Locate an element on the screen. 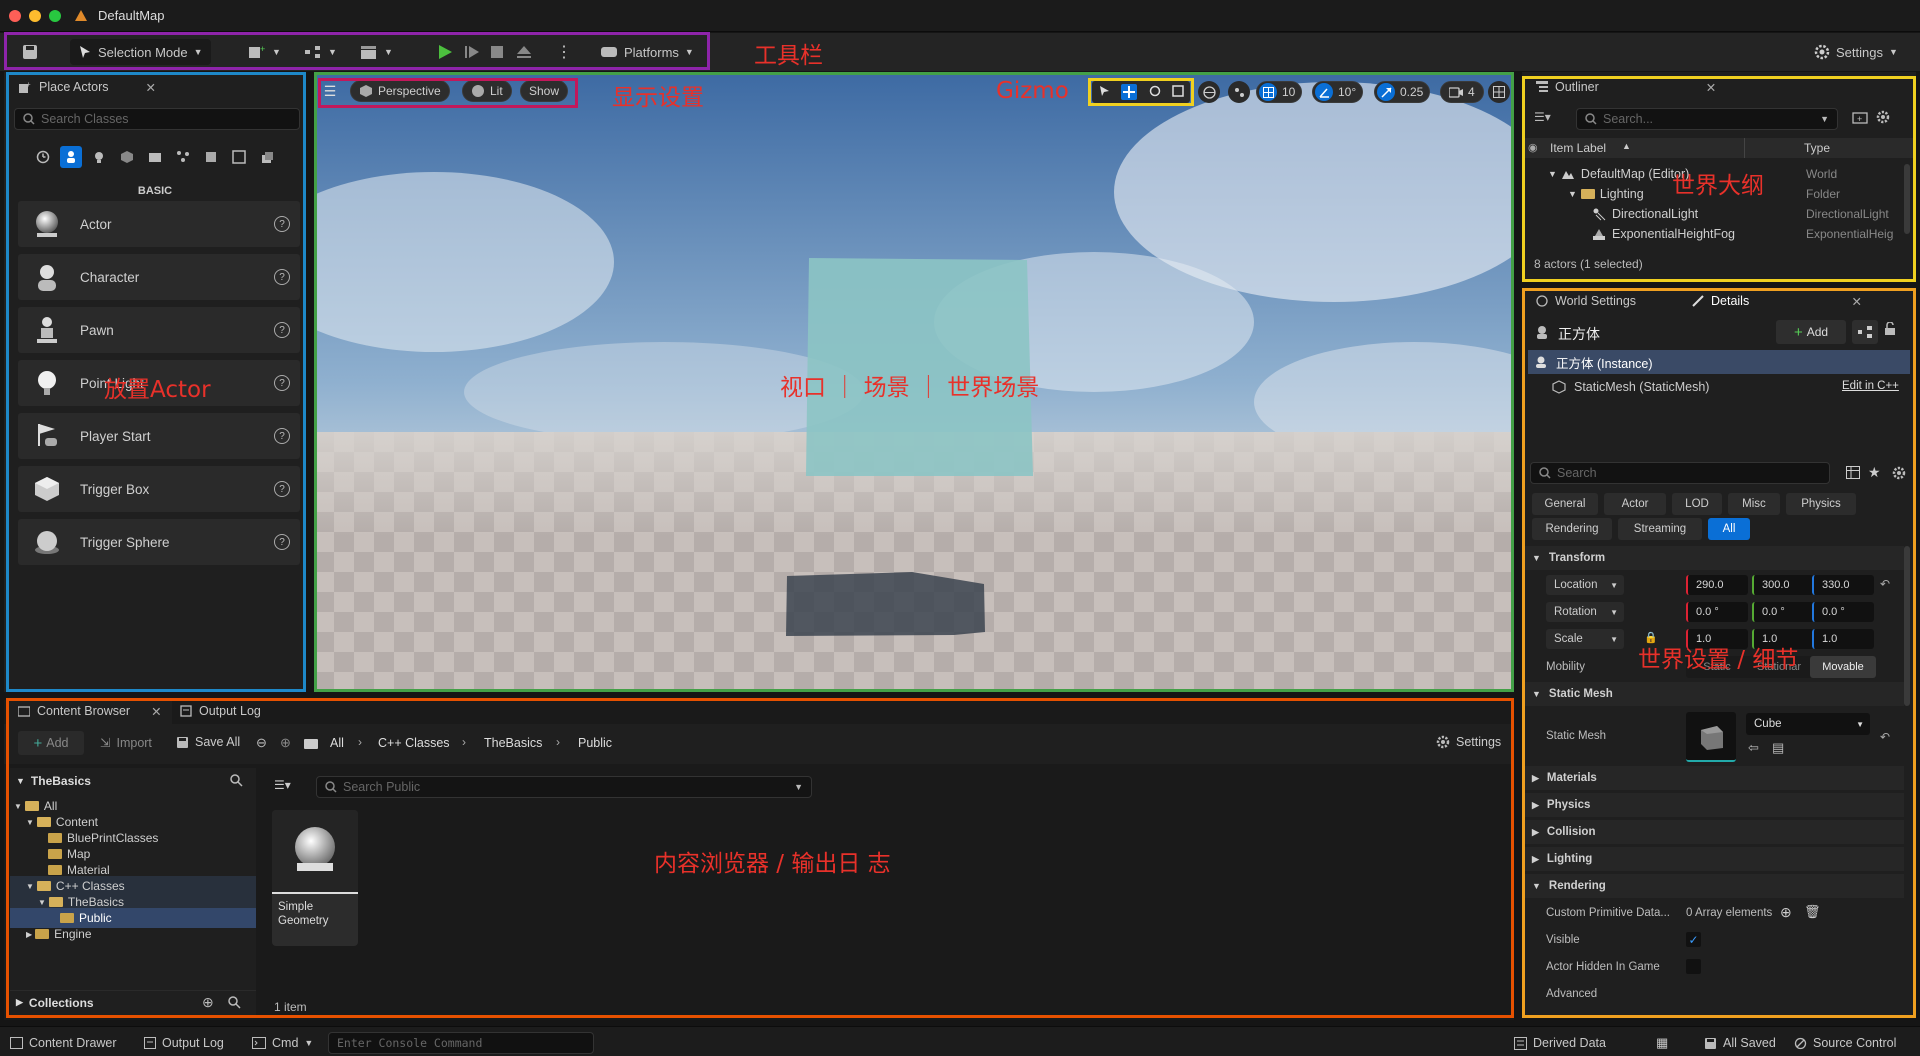  filter-all: All is located at coordinates (1729, 529).